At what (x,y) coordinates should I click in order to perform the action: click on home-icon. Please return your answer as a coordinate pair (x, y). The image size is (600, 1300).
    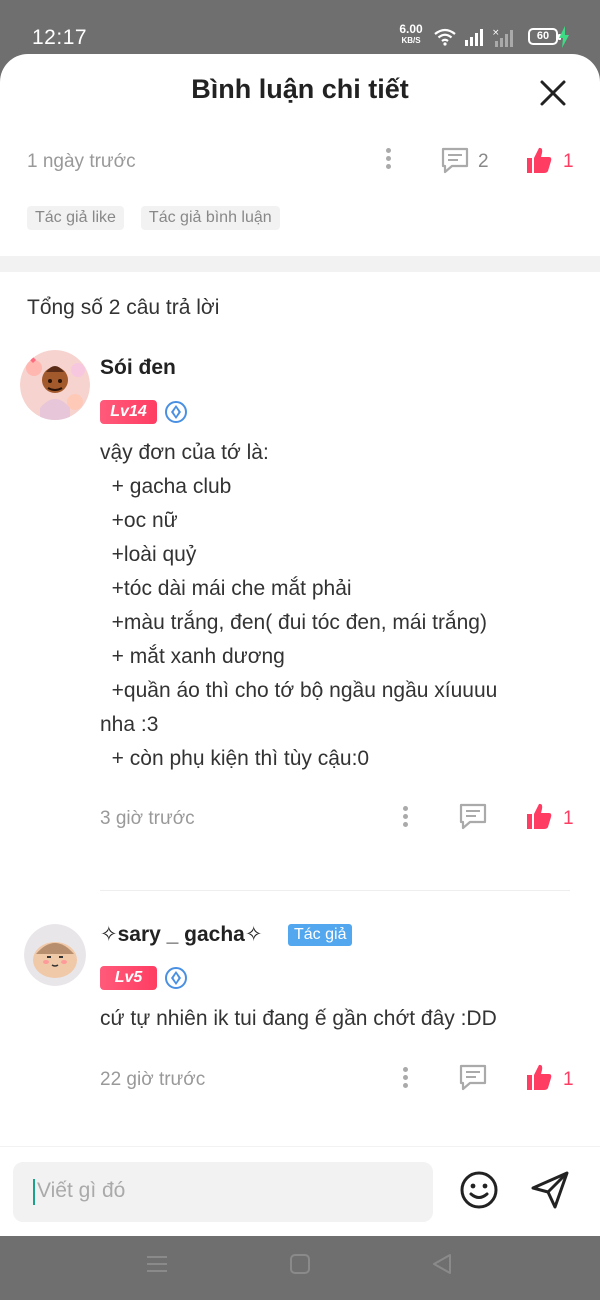
    Looking at the image, I should click on (300, 1264).